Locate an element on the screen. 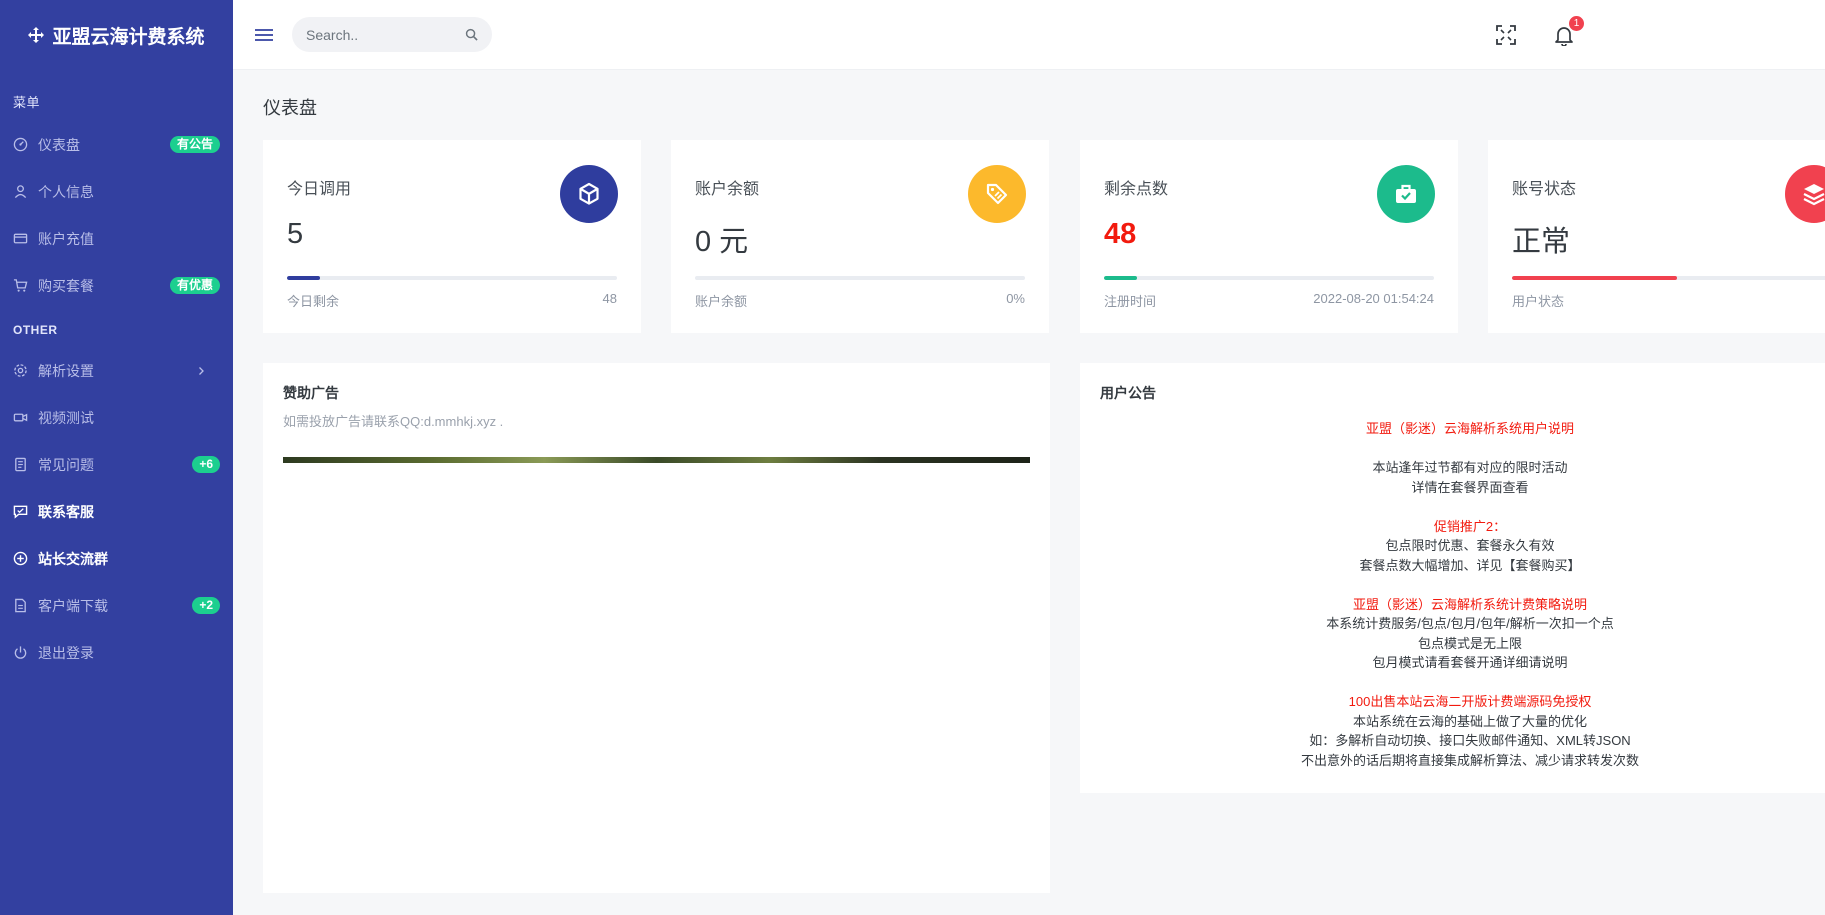 The width and height of the screenshot is (1825, 915). sidebar-item-label: 客户端下载 is located at coordinates (73, 605).